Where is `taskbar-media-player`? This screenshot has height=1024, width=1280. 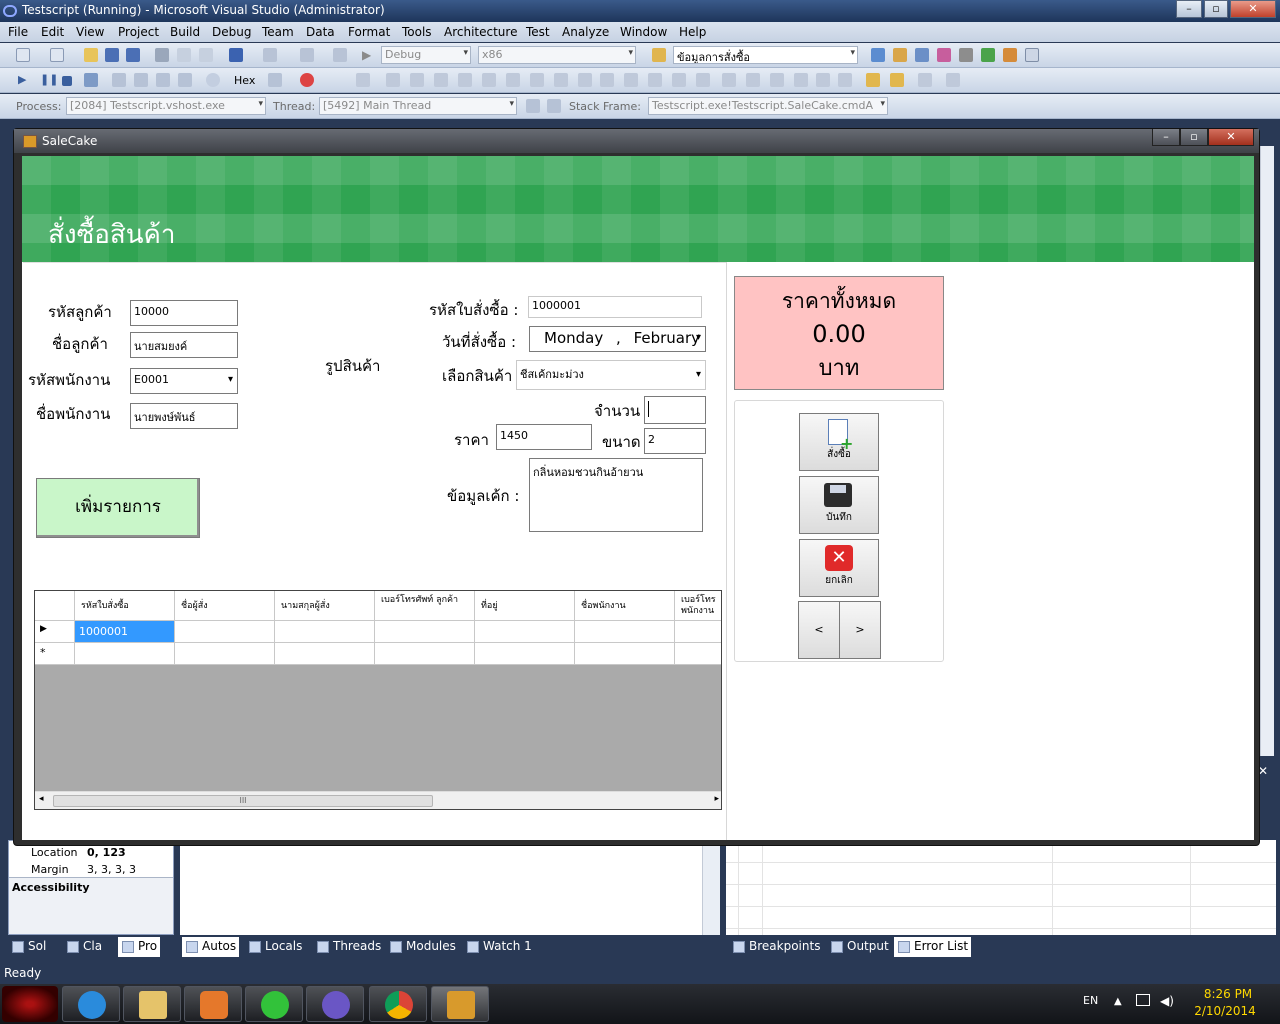 taskbar-media-player is located at coordinates (213, 1004).